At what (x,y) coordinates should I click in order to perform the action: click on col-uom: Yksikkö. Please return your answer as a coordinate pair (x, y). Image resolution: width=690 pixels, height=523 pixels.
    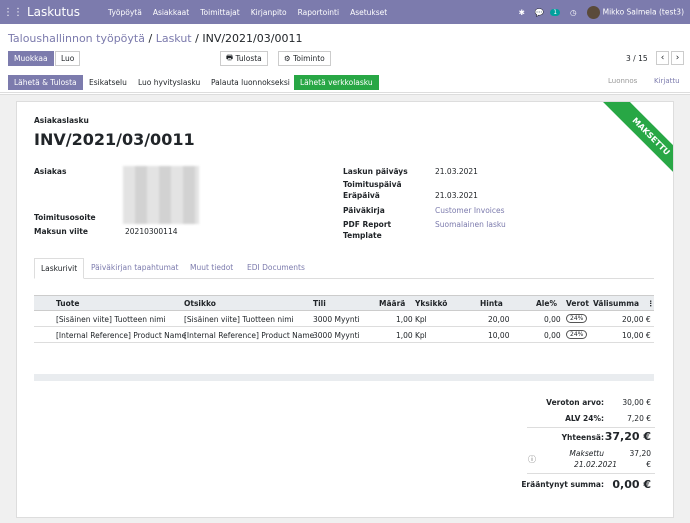
    Looking at the image, I should click on (431, 303).